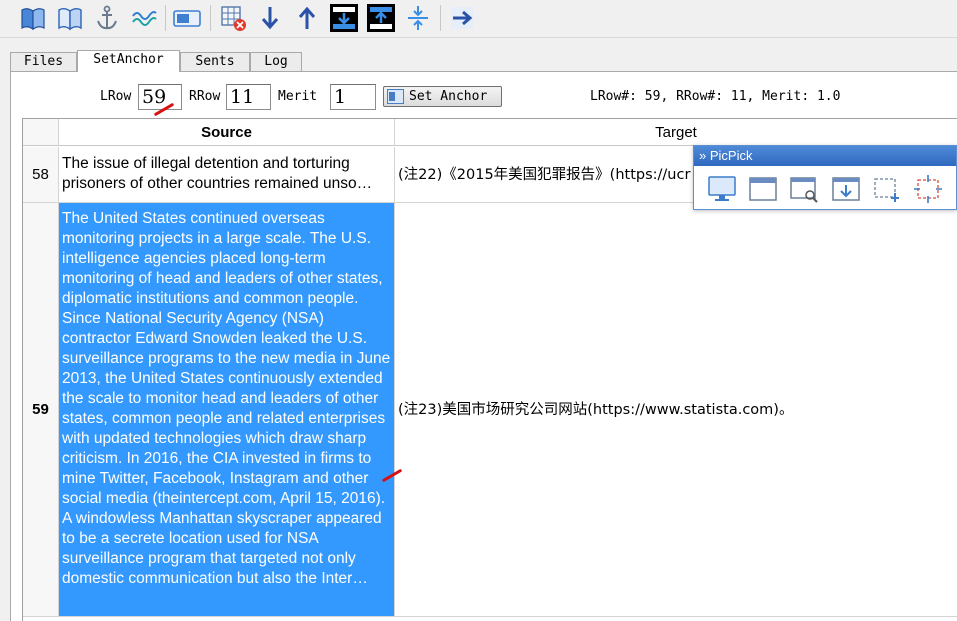 Image resolution: width=957 pixels, height=621 pixels. Describe the element at coordinates (270, 18) in the screenshot. I see `arrow-down-icon` at that location.